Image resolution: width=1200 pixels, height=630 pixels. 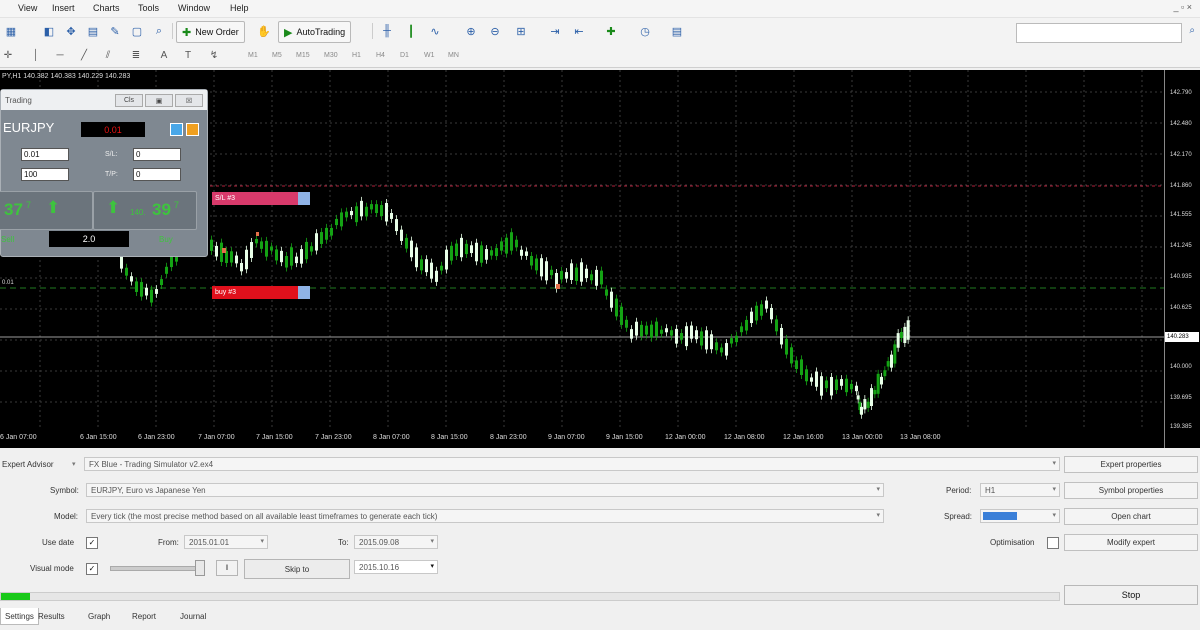 What do you see at coordinates (156, 568) in the screenshot?
I see `speed-slider` at bounding box center [156, 568].